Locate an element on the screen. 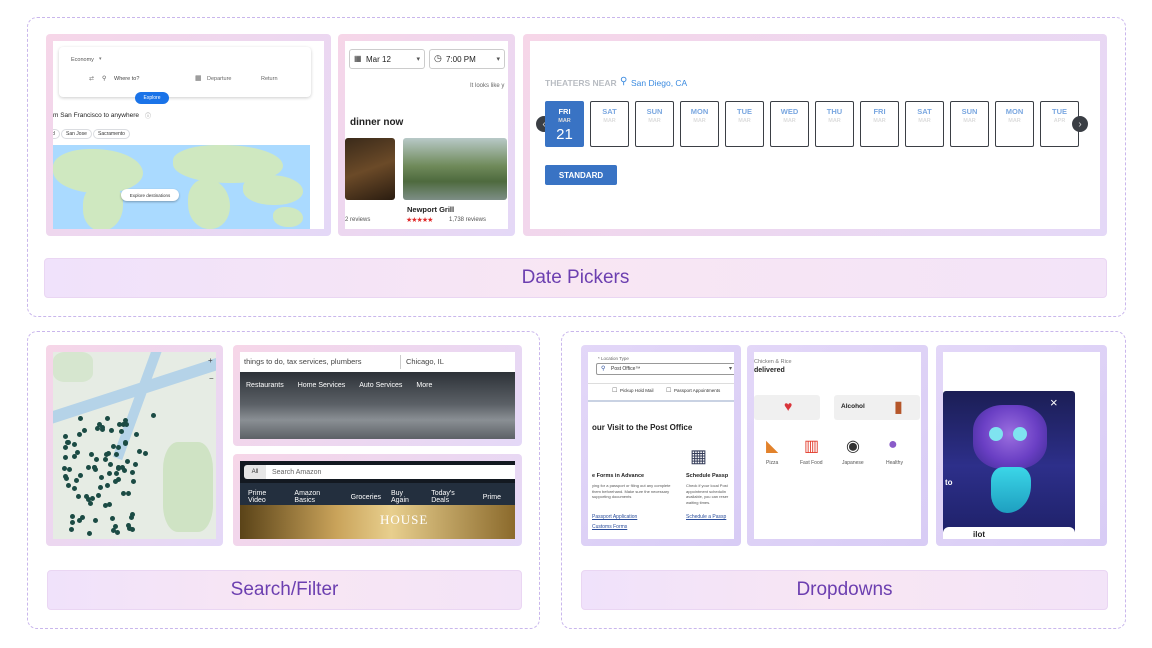  pizza-icon: ◣ is located at coordinates (772, 446).